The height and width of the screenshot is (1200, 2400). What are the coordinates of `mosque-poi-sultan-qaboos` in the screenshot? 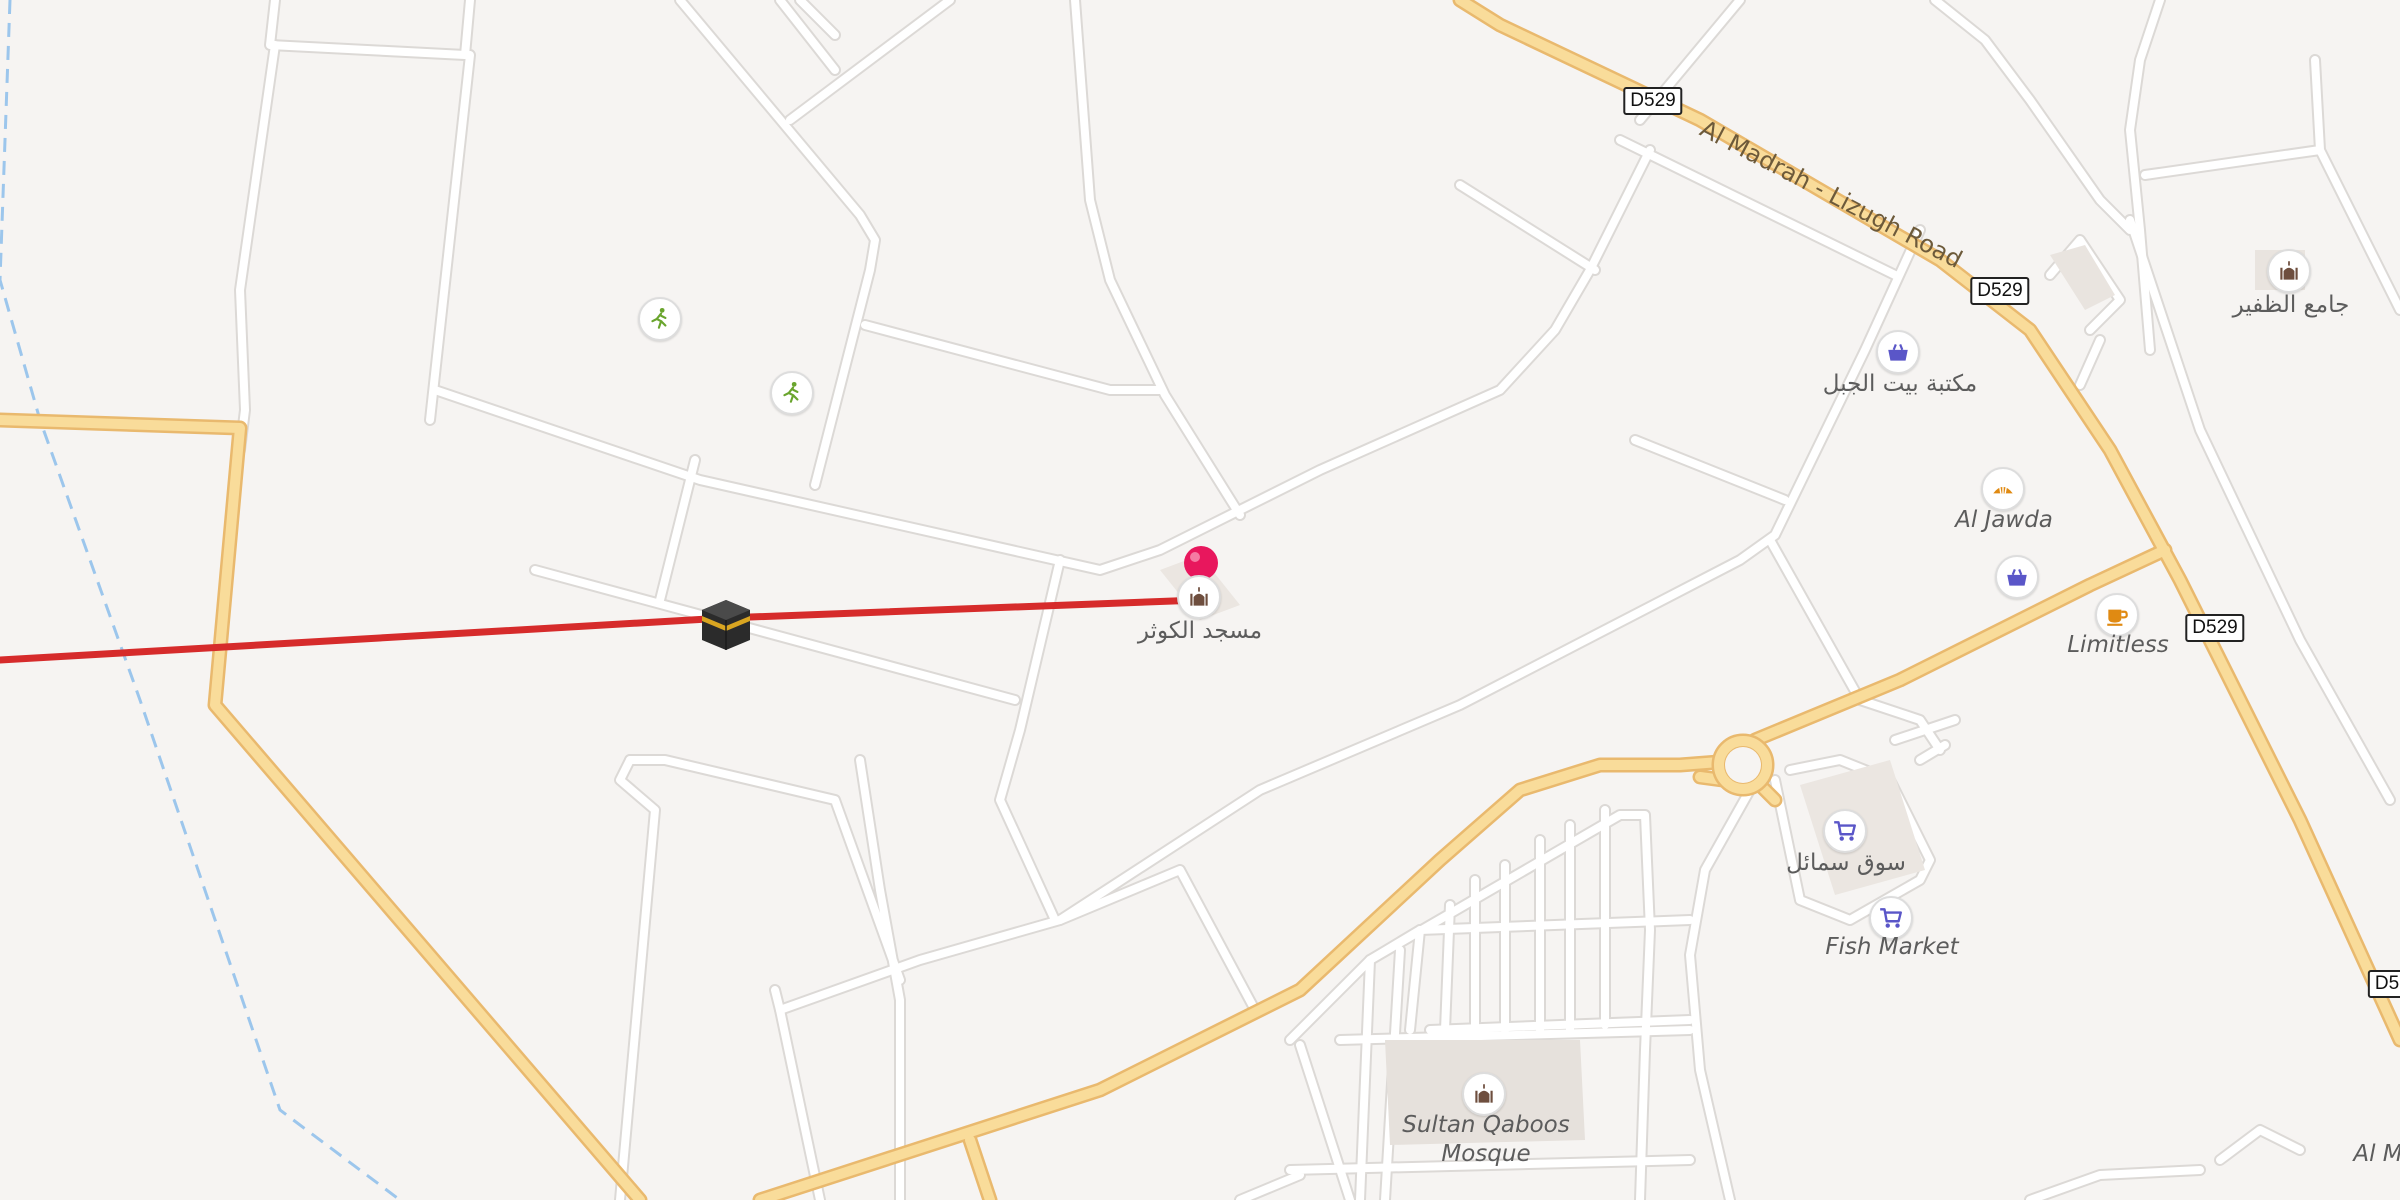 It's located at (1484, 1094).